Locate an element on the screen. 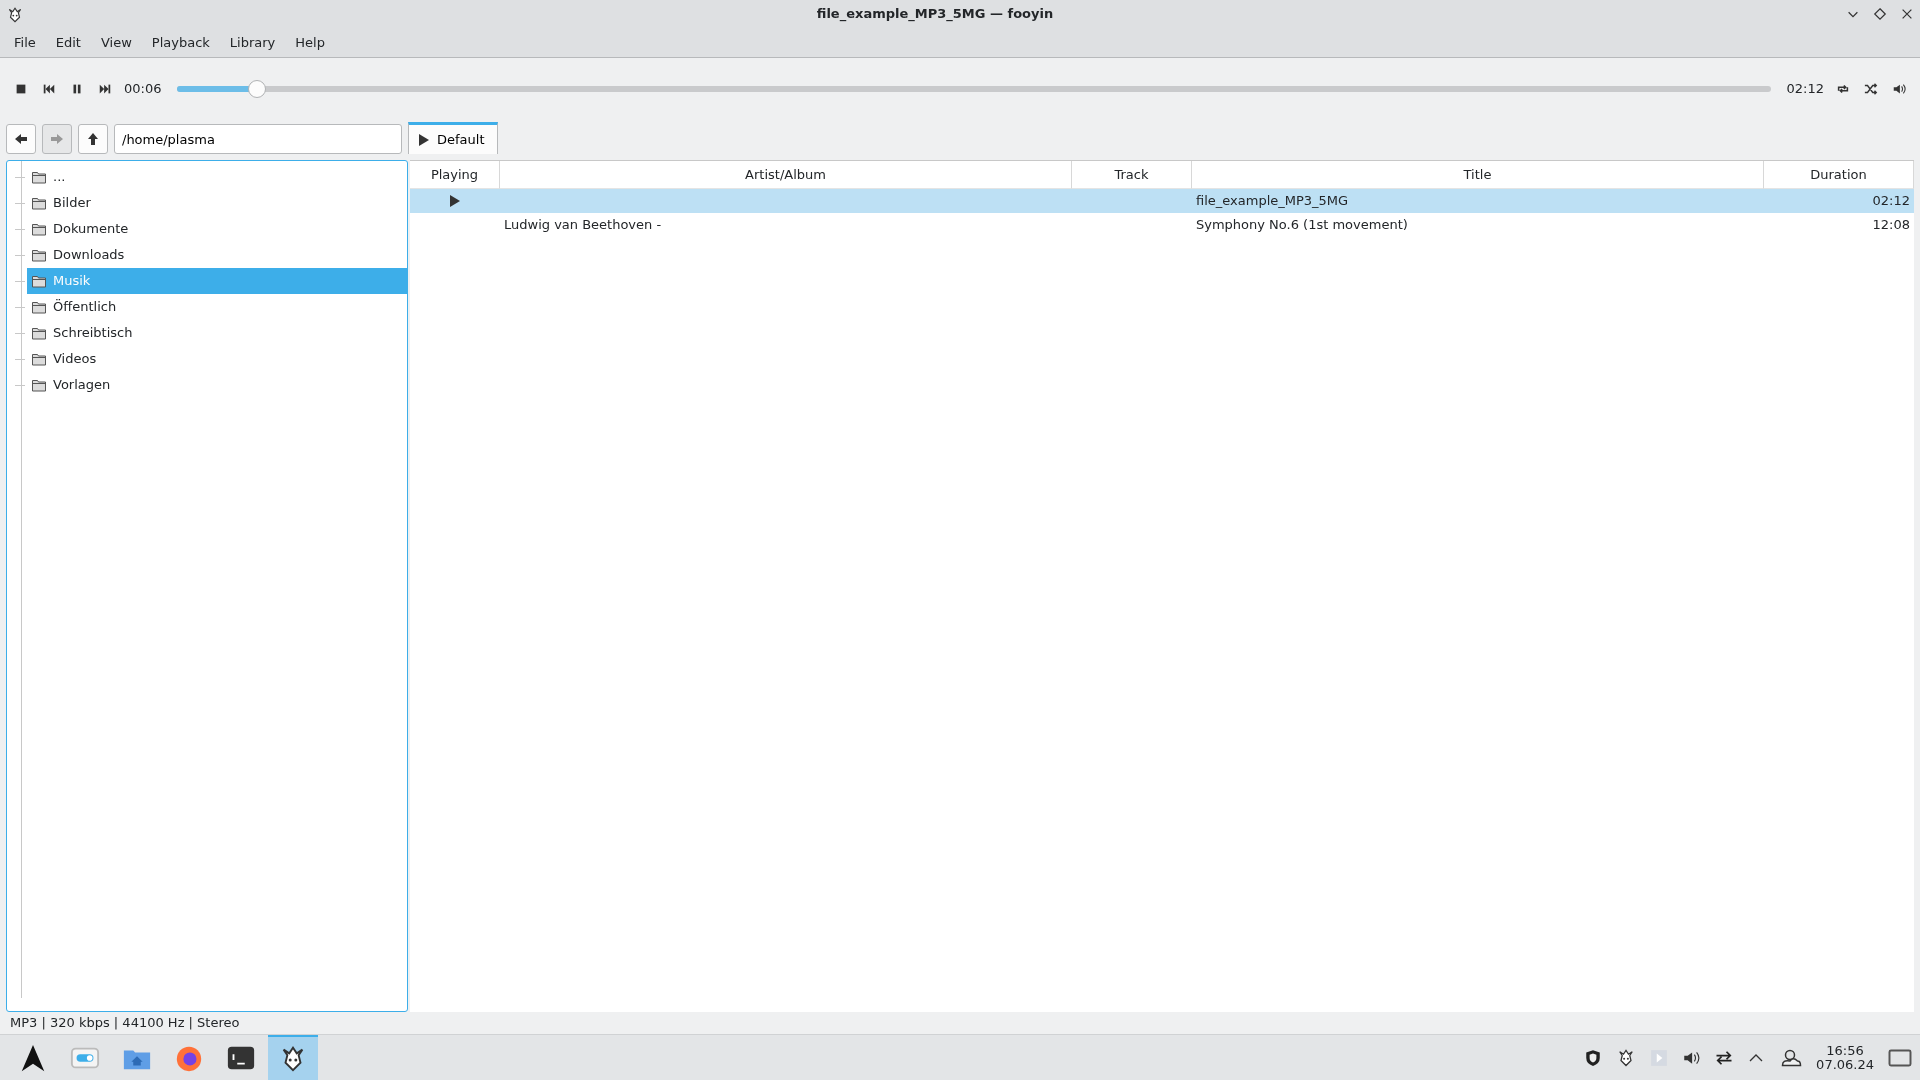 The height and width of the screenshot is (1080, 1920). left-arrow-icon is located at coordinates (21, 139).